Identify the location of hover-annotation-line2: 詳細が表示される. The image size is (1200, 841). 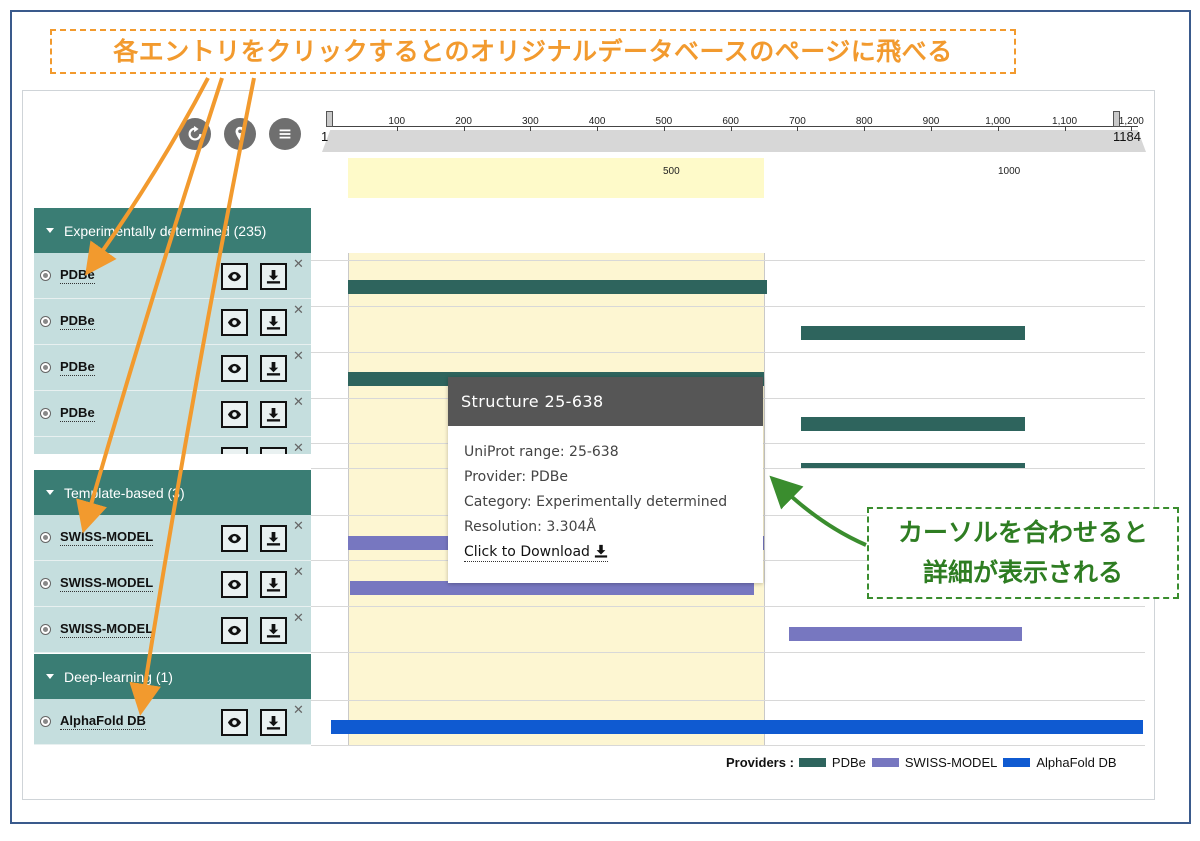
(1022, 572).